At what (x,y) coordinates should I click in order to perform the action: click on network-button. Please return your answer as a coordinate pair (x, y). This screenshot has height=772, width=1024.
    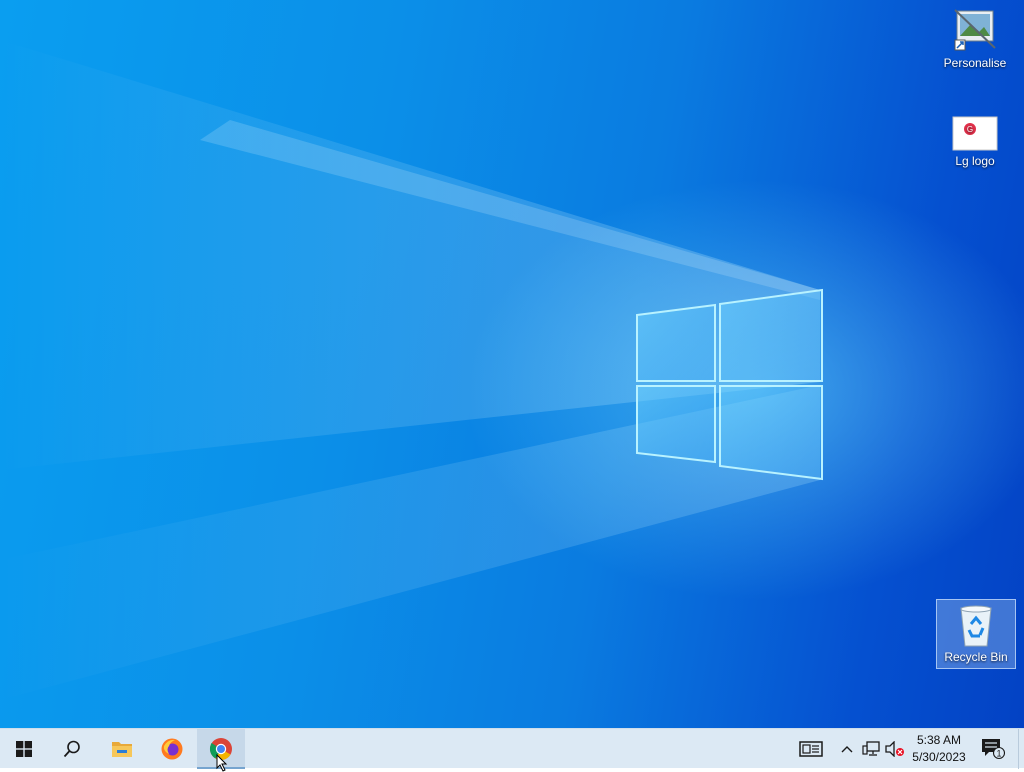
    Looking at the image, I should click on (871, 749).